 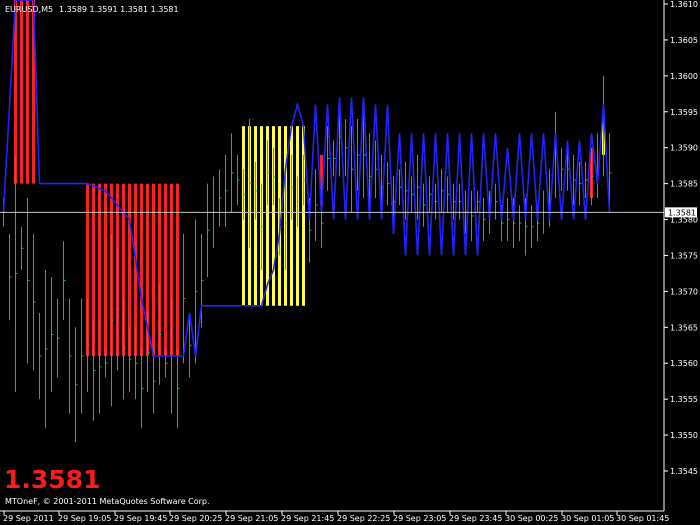 I want to click on y-tick-label: 1.3565, so click(x=684, y=327).